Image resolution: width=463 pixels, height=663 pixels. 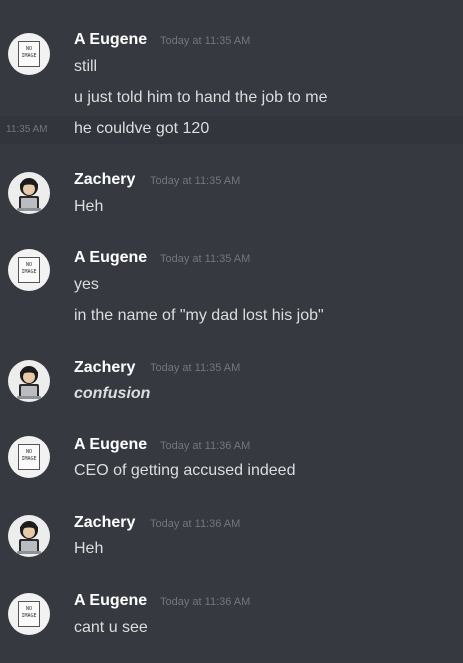 I want to click on message-text: yes, so click(x=86, y=284).